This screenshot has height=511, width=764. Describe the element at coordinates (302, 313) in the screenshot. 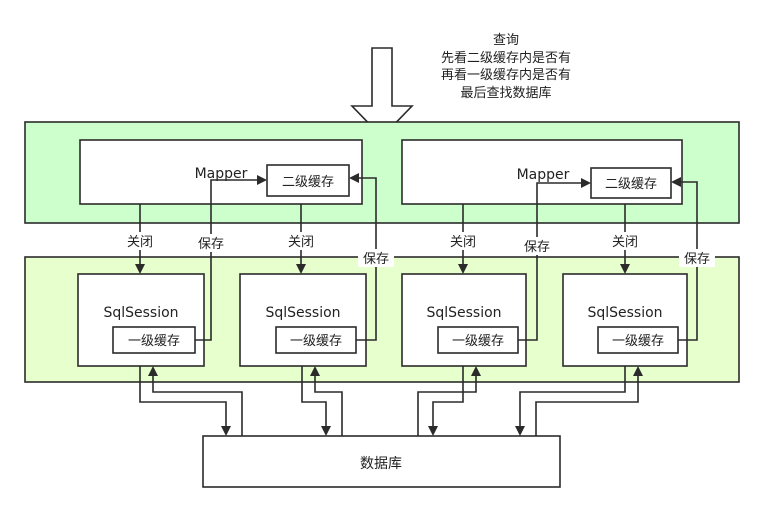

I see `sql-session-2-title: SqlSession` at that location.